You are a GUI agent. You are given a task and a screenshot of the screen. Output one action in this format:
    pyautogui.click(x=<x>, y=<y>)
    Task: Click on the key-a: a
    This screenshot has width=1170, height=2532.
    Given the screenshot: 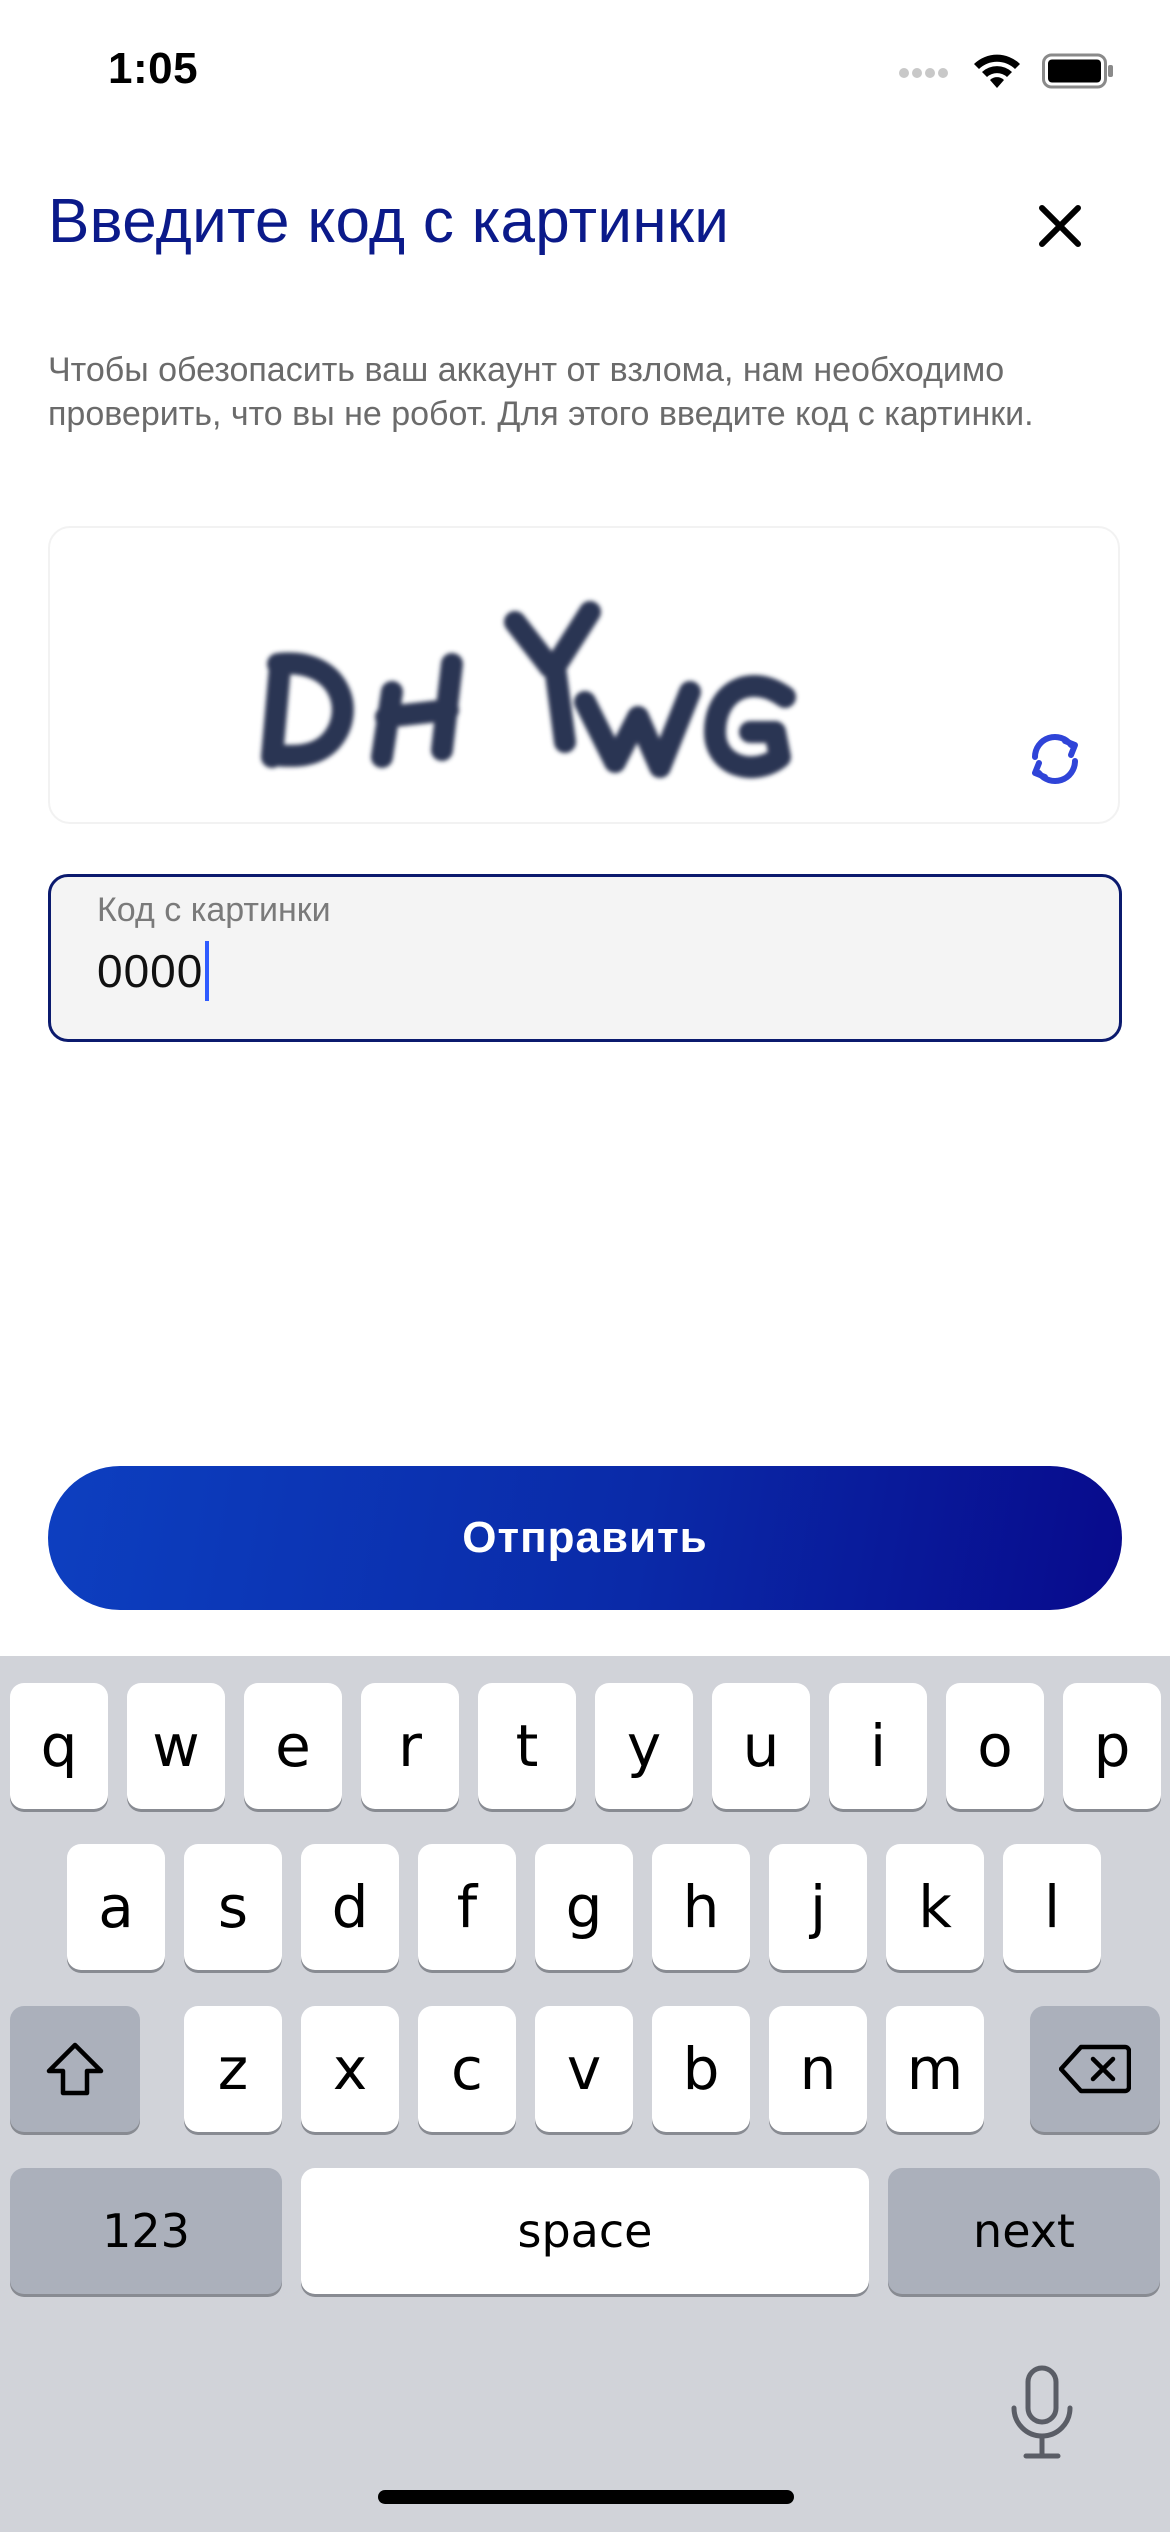 What is the action you would take?
    pyautogui.click(x=116, y=1907)
    